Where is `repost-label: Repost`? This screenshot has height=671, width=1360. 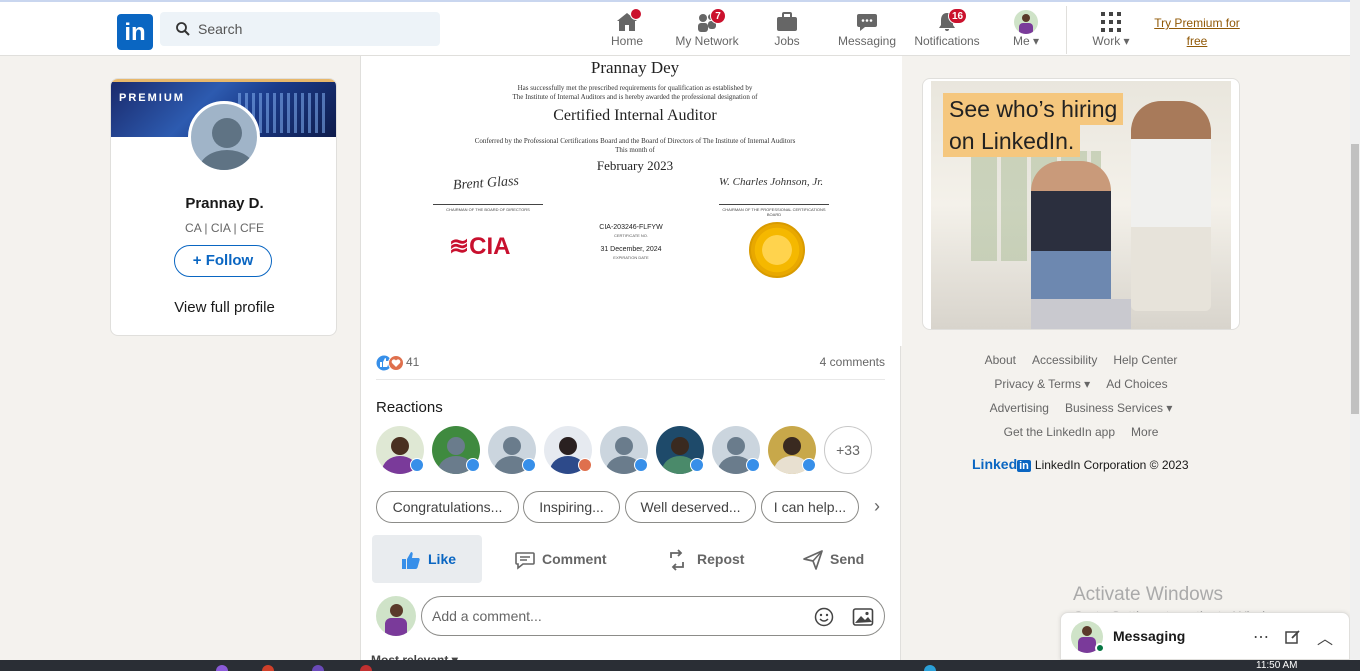 repost-label: Repost is located at coordinates (721, 559).